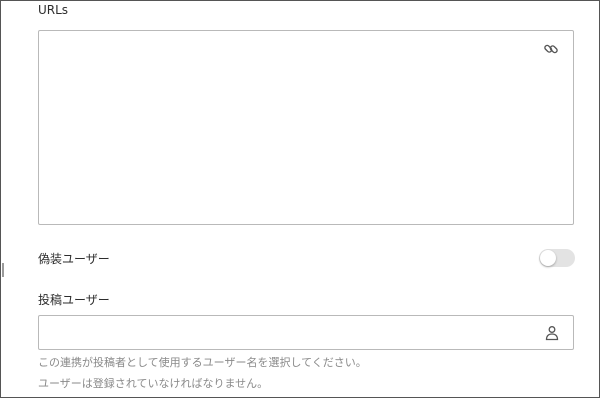  What do you see at coordinates (551, 49) in the screenshot?
I see `link-icon` at bounding box center [551, 49].